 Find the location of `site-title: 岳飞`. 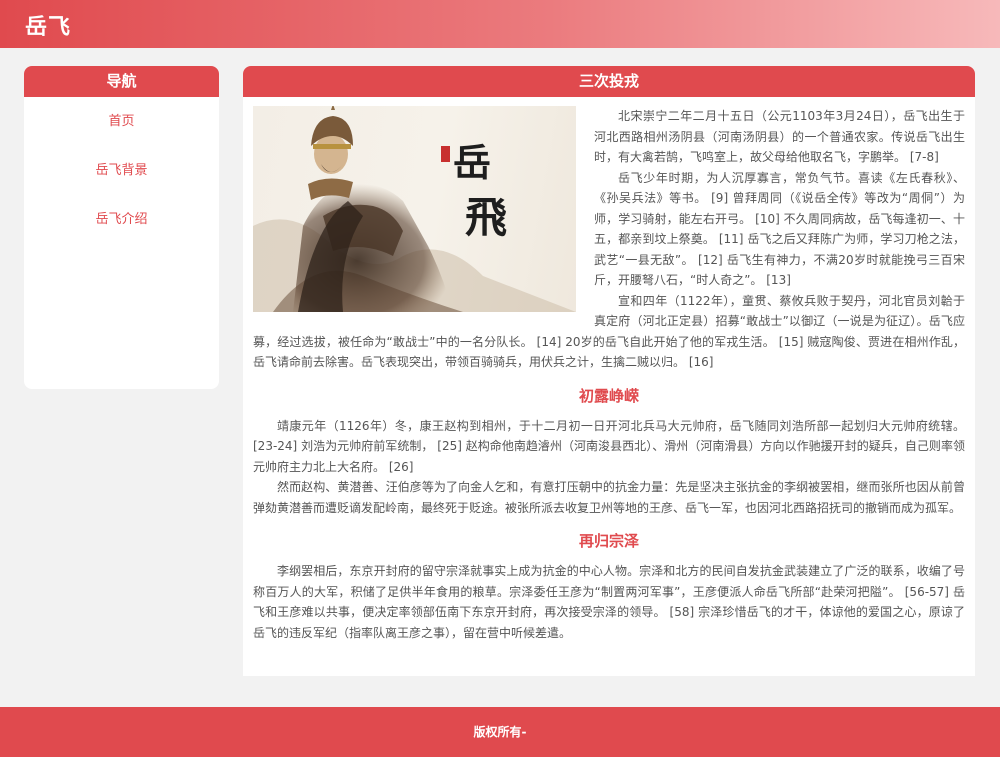

site-title: 岳飞 is located at coordinates (48, 27).